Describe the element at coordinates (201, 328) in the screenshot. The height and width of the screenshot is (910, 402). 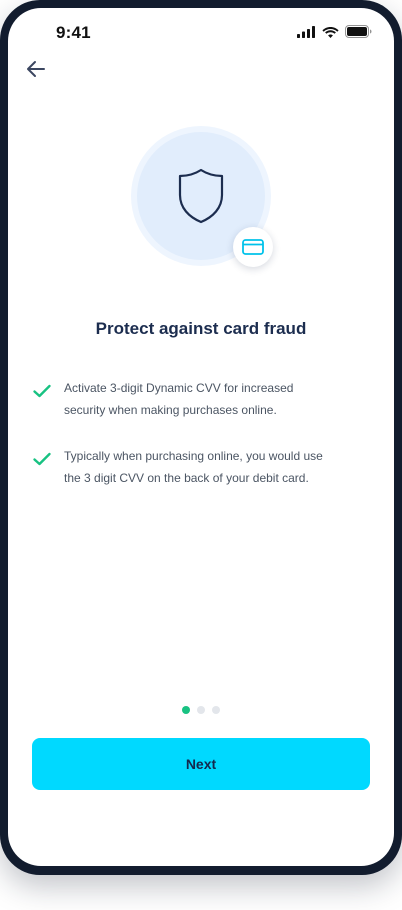
I see `page-title: Protect against card fraud` at that location.